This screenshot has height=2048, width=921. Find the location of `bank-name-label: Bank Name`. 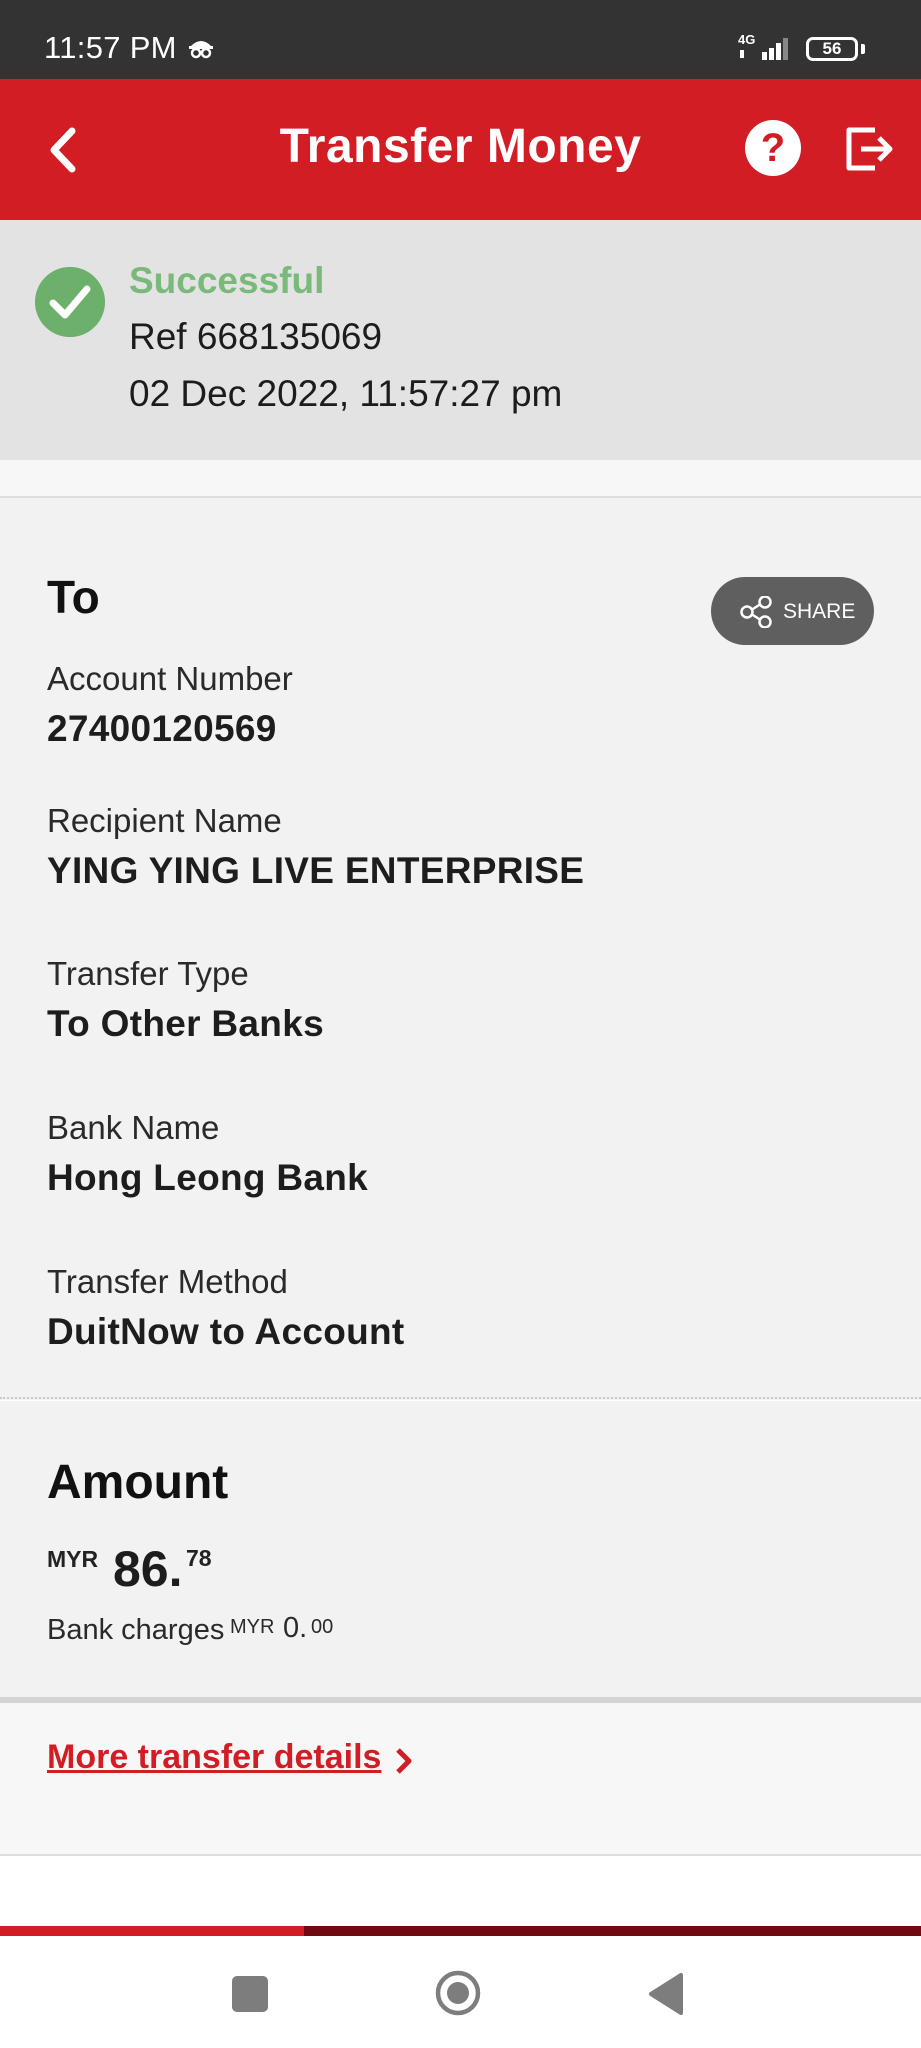

bank-name-label: Bank Name is located at coordinates (133, 1127).